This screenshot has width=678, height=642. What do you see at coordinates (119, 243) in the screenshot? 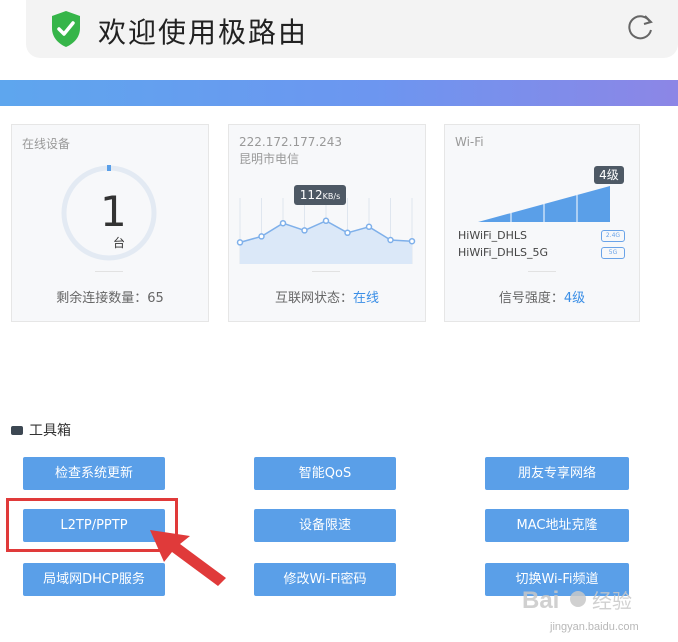
I see `device-unit: 台` at bounding box center [119, 243].